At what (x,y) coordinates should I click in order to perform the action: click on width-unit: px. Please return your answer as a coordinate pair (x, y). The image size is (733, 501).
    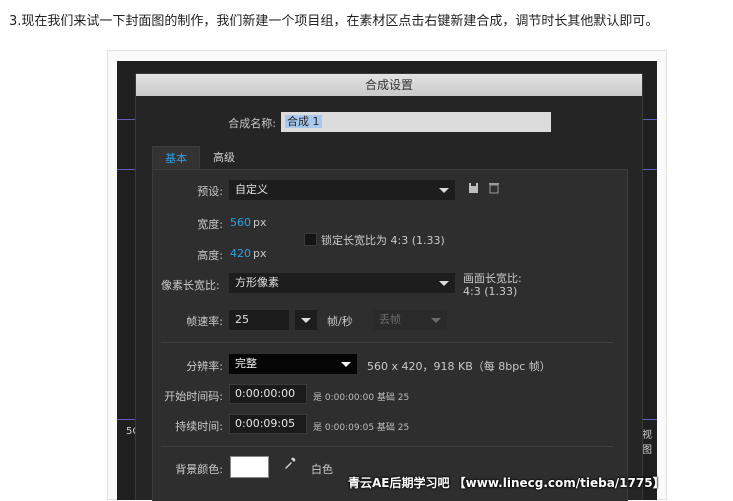
    Looking at the image, I should click on (260, 222).